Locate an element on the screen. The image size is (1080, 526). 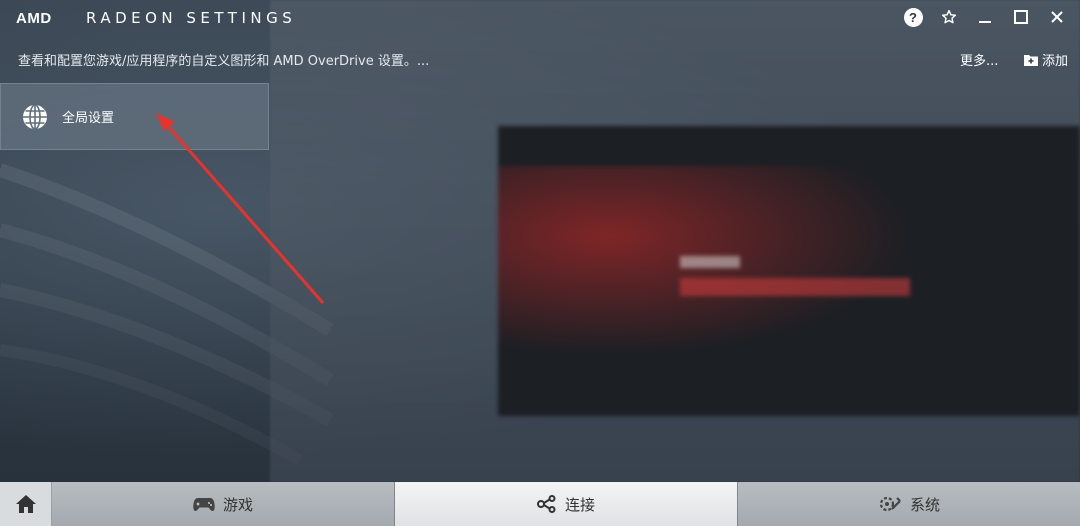
wrench-gear-icon is located at coordinates (890, 504).